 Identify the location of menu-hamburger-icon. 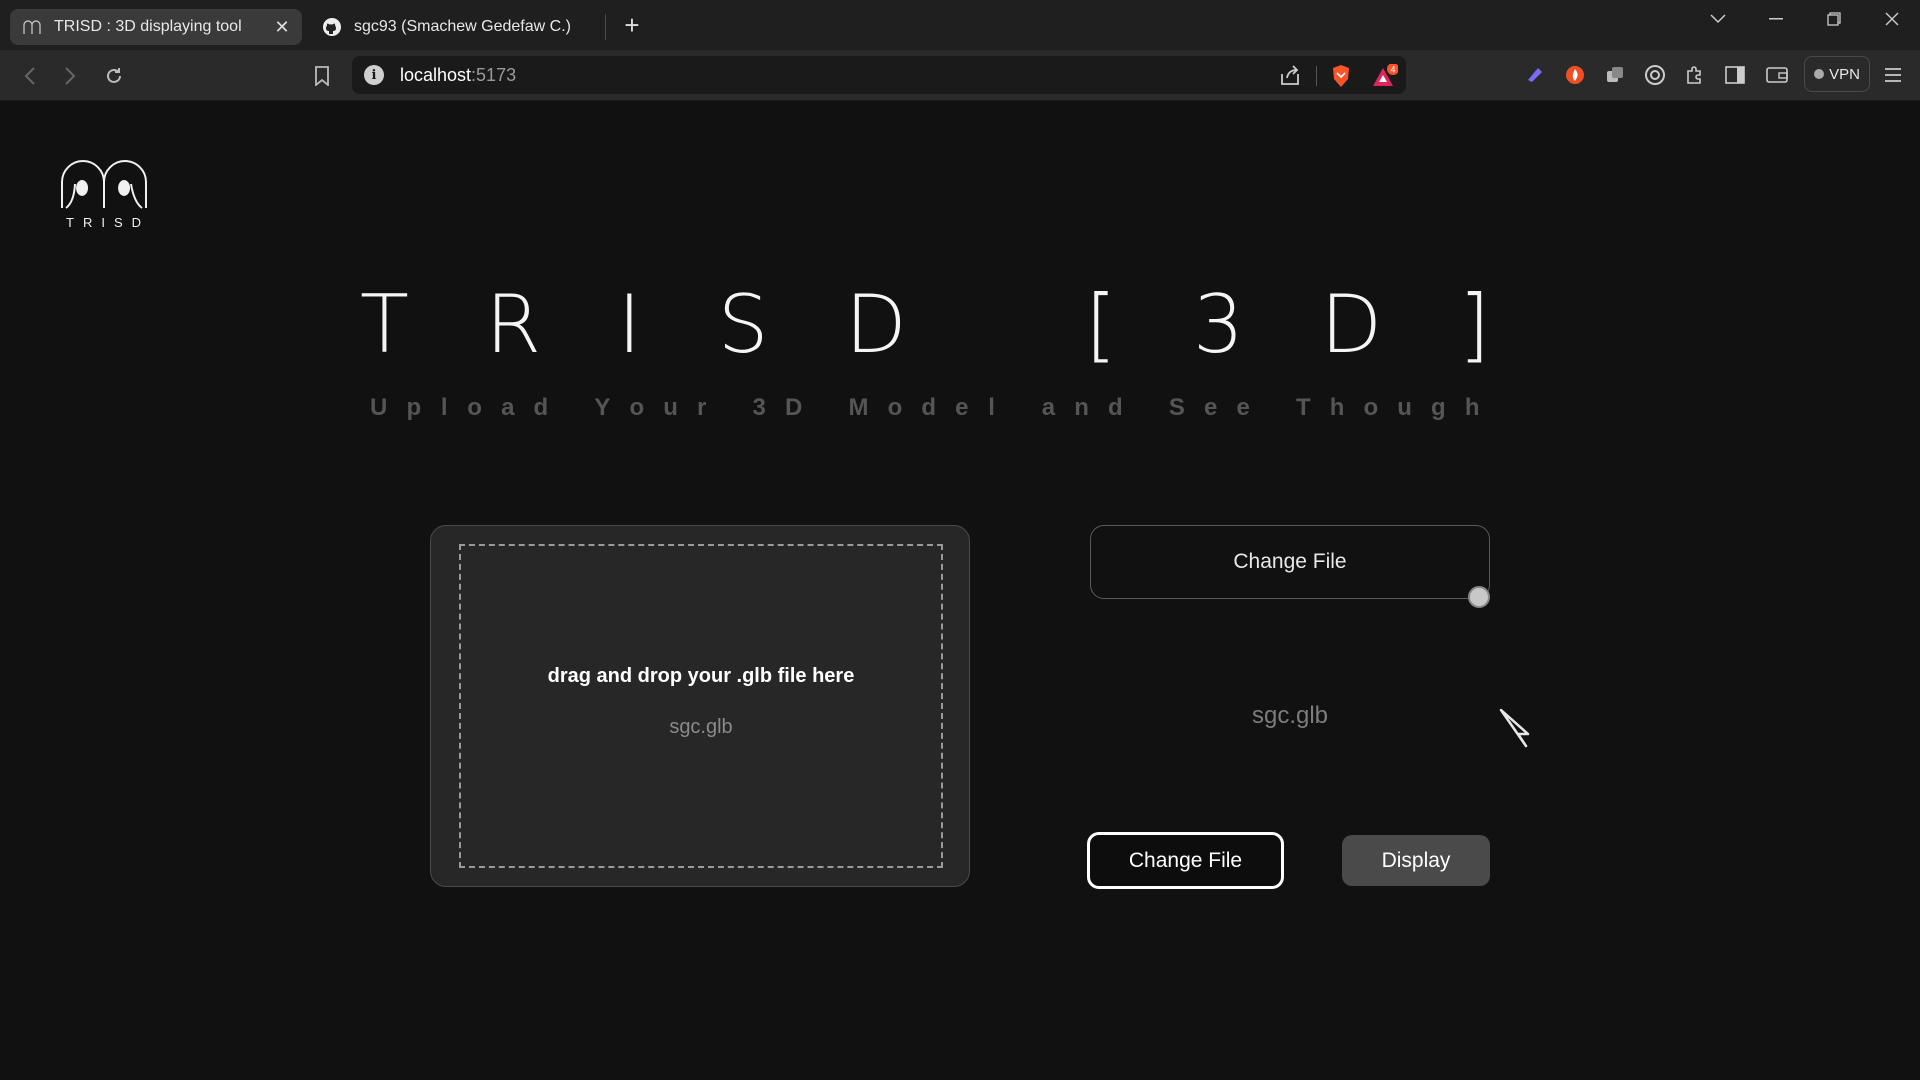
(1893, 75).